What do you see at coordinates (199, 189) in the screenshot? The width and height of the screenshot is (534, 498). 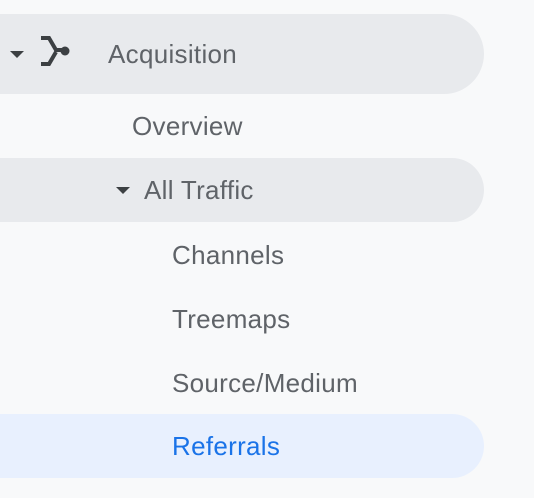 I see `nav-label-all-traffic: All Traffic` at bounding box center [199, 189].